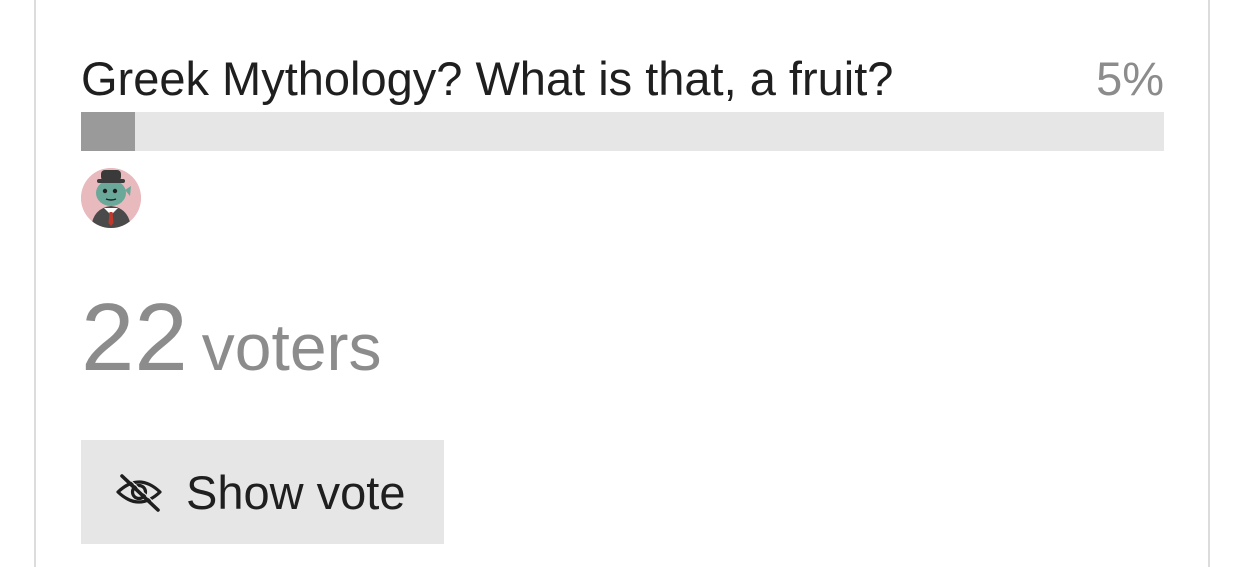 This screenshot has width=1242, height=567. What do you see at coordinates (134, 337) in the screenshot?
I see `voter-count: 22` at bounding box center [134, 337].